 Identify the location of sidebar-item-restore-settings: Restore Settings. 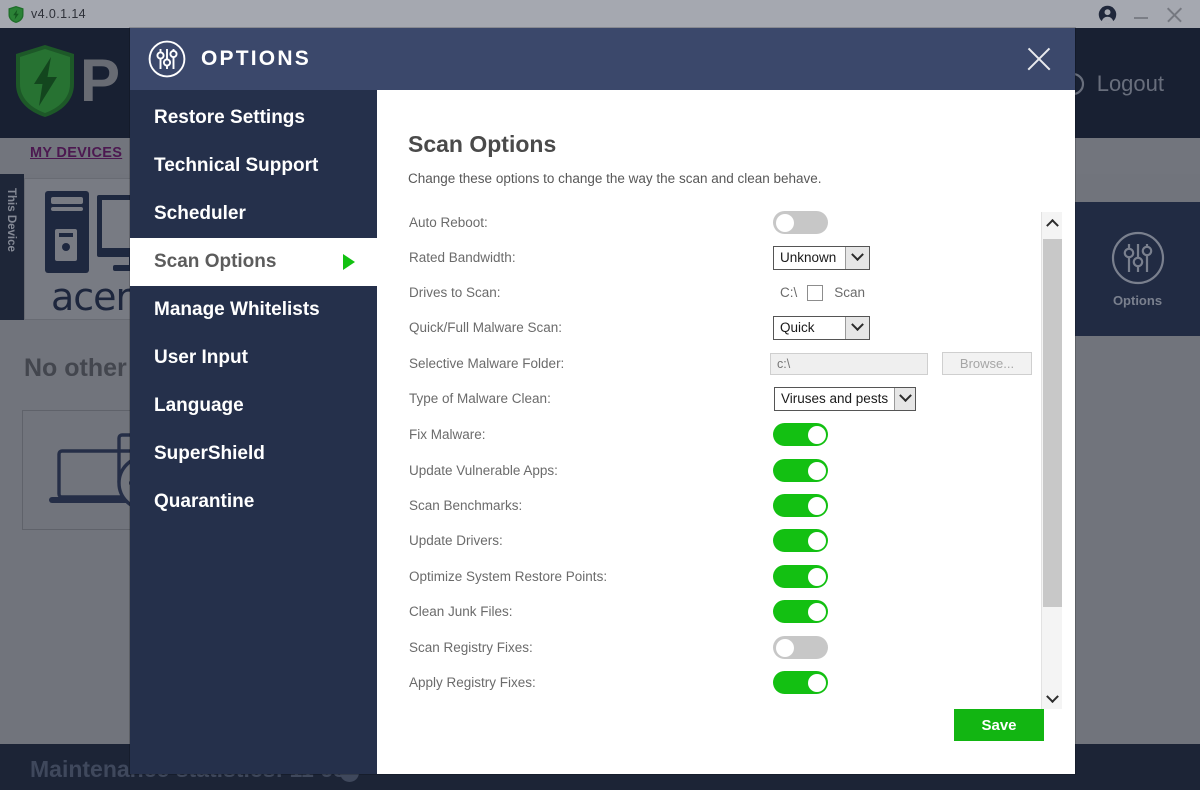
(253, 118).